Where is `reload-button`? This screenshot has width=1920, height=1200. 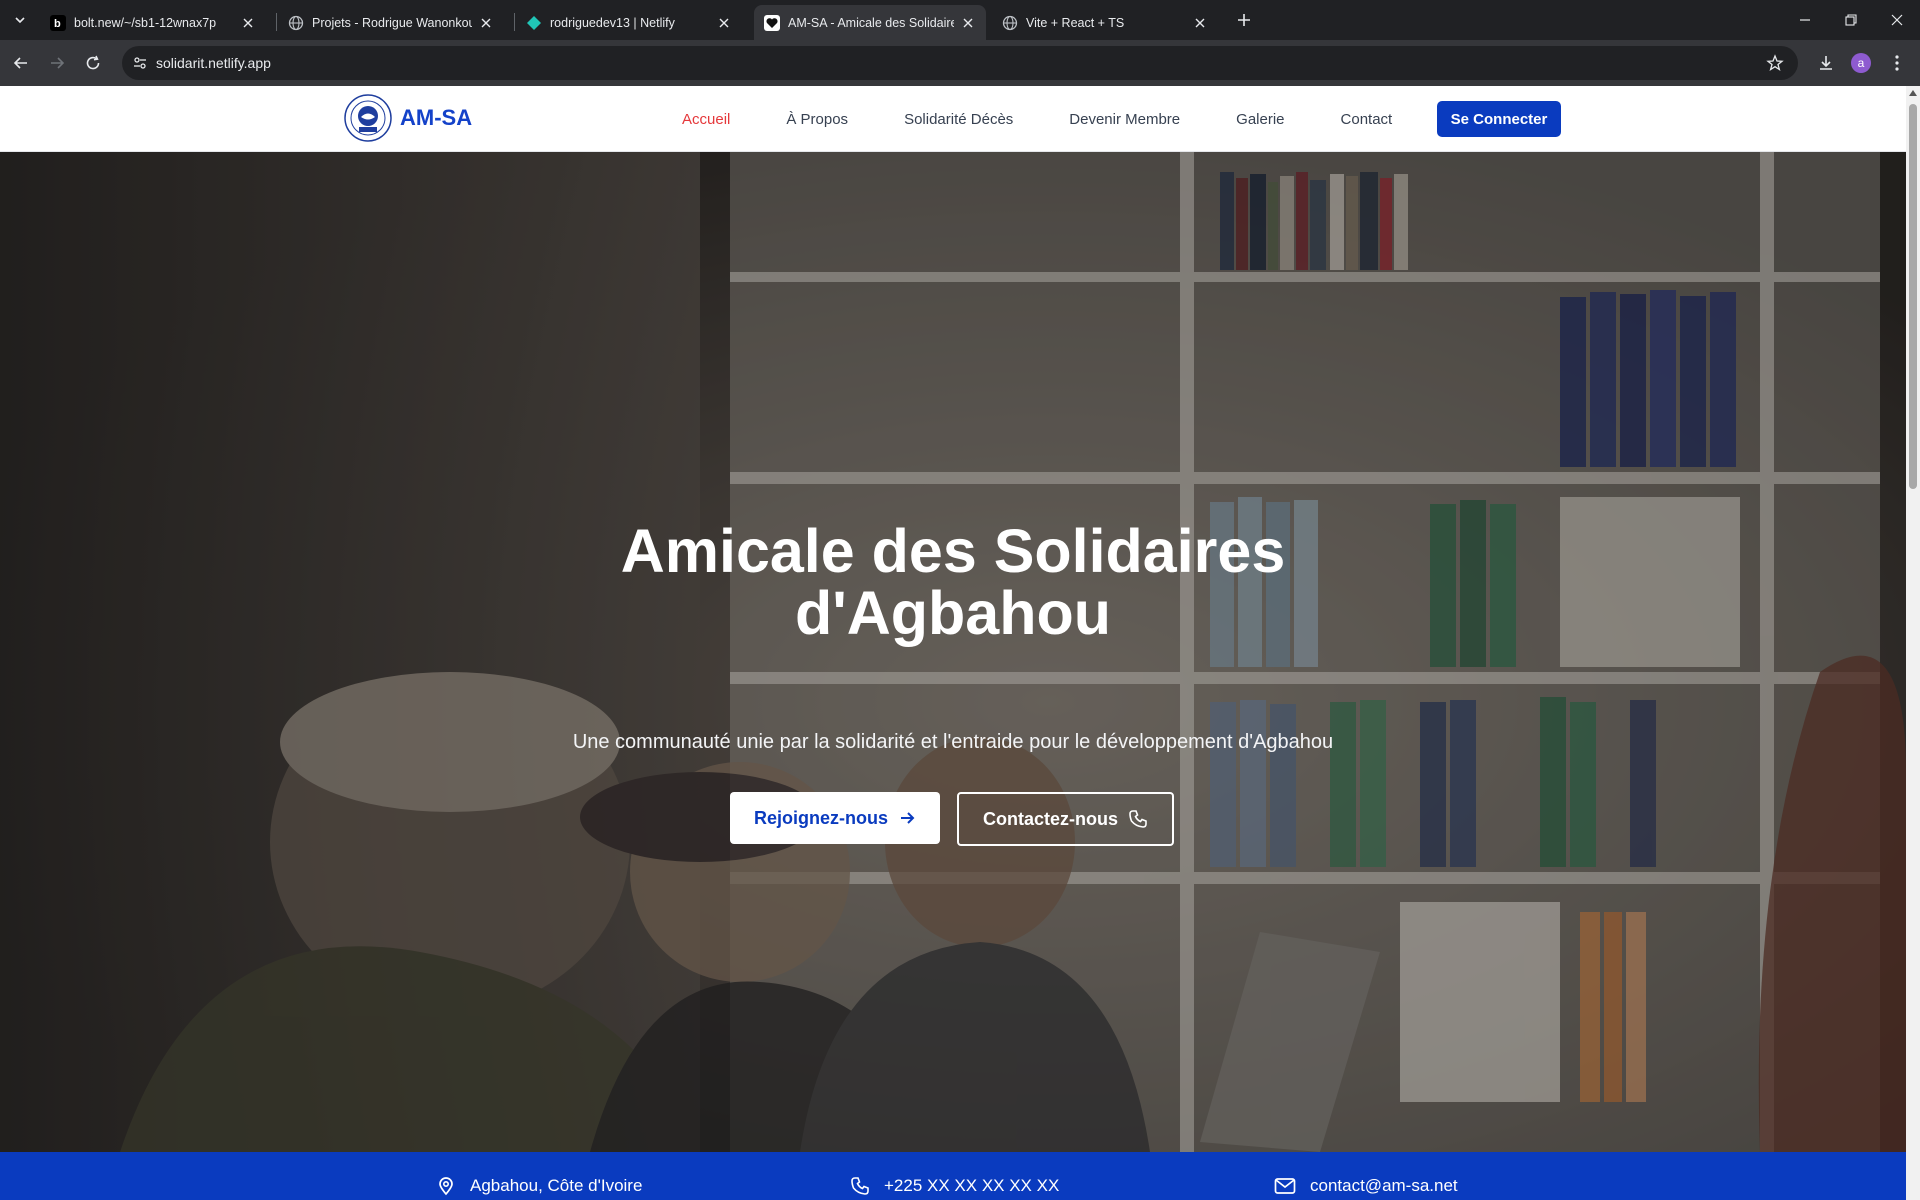 reload-button is located at coordinates (93, 63).